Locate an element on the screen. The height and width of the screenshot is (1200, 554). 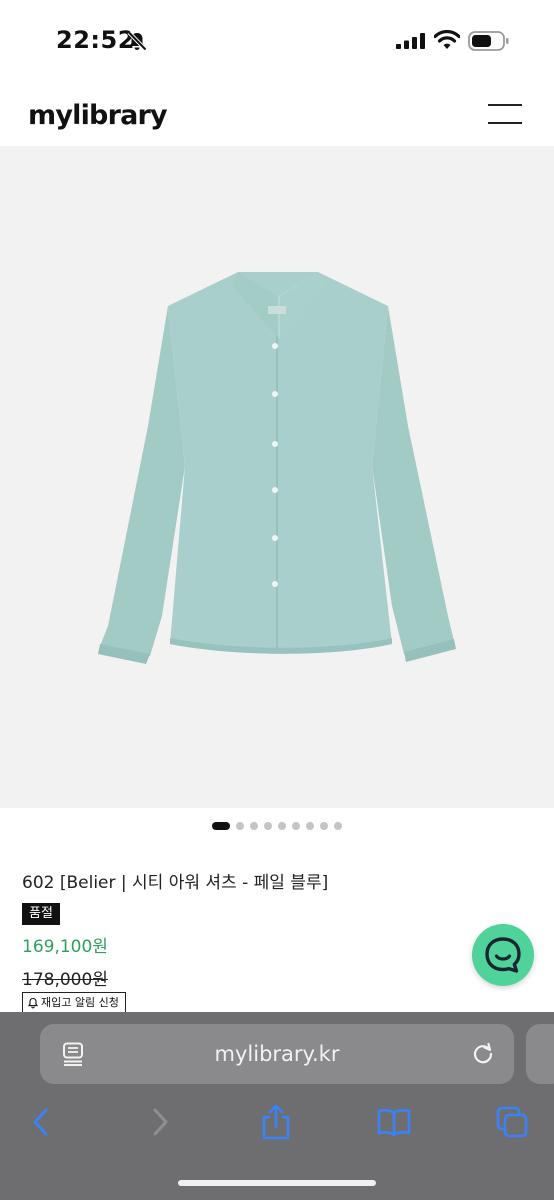
site-header: mylibrary is located at coordinates (277, 113).